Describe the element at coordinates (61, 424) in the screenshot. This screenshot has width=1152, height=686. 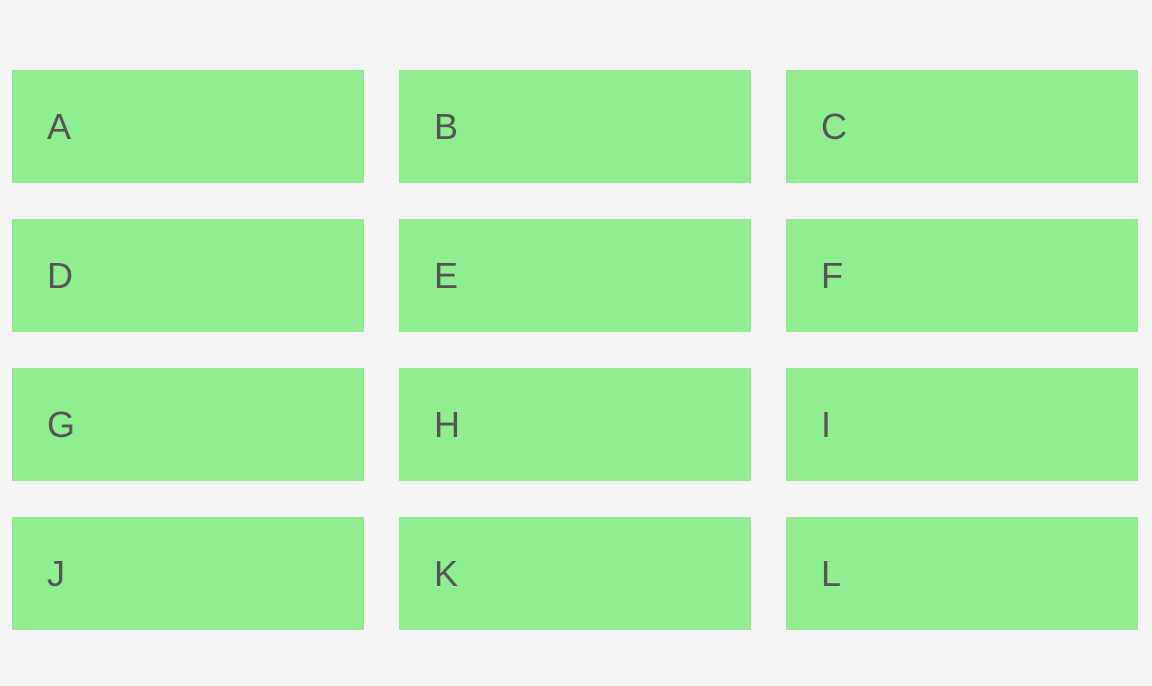
I see `tile-label: G` at that location.